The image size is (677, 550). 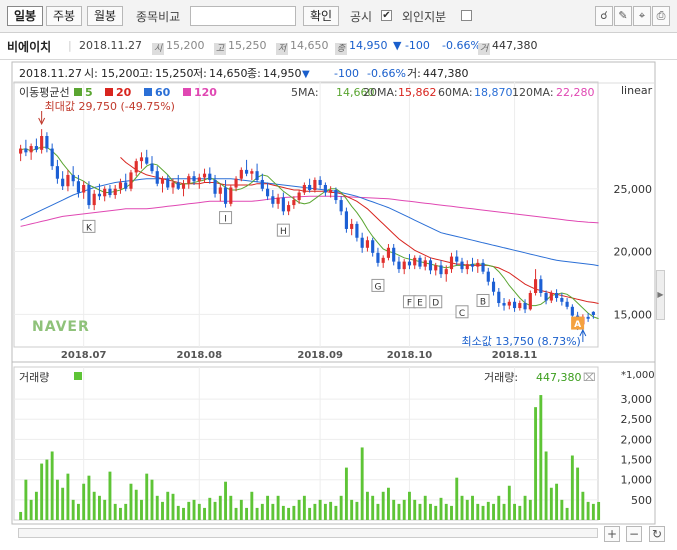 What do you see at coordinates (623, 16) in the screenshot?
I see `draw-icon: ✎` at bounding box center [623, 16].